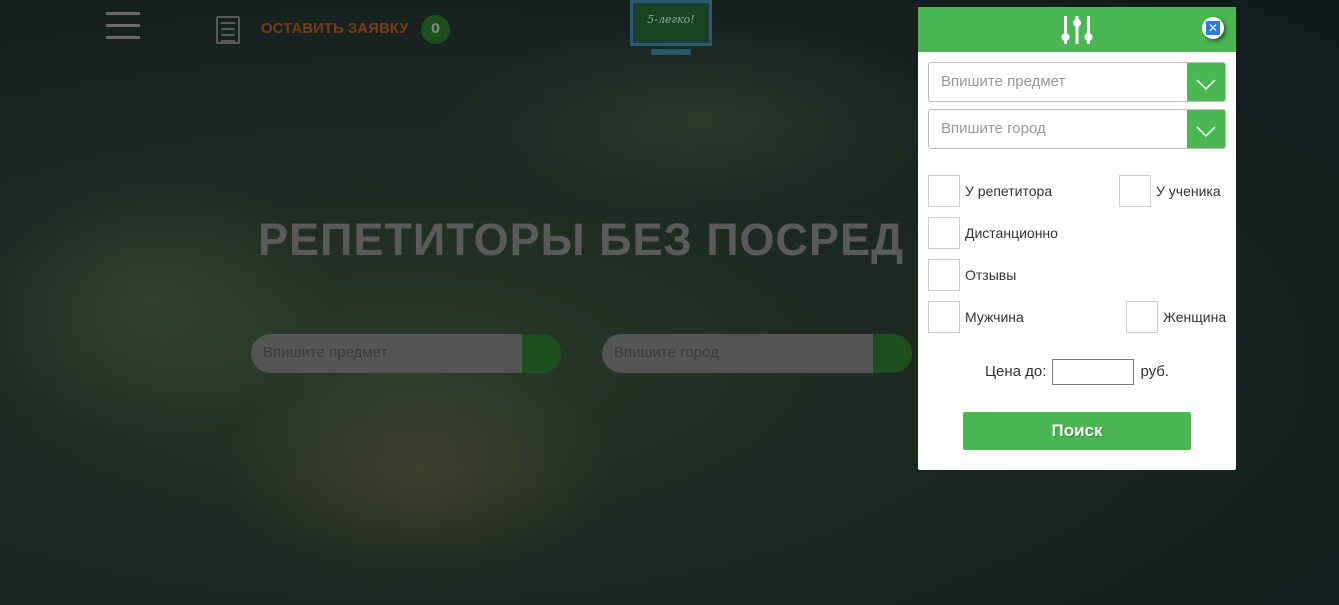 The height and width of the screenshot is (605, 1339). Describe the element at coordinates (1170, 191) in the screenshot. I see `checkbox-at-student: У ученика` at that location.